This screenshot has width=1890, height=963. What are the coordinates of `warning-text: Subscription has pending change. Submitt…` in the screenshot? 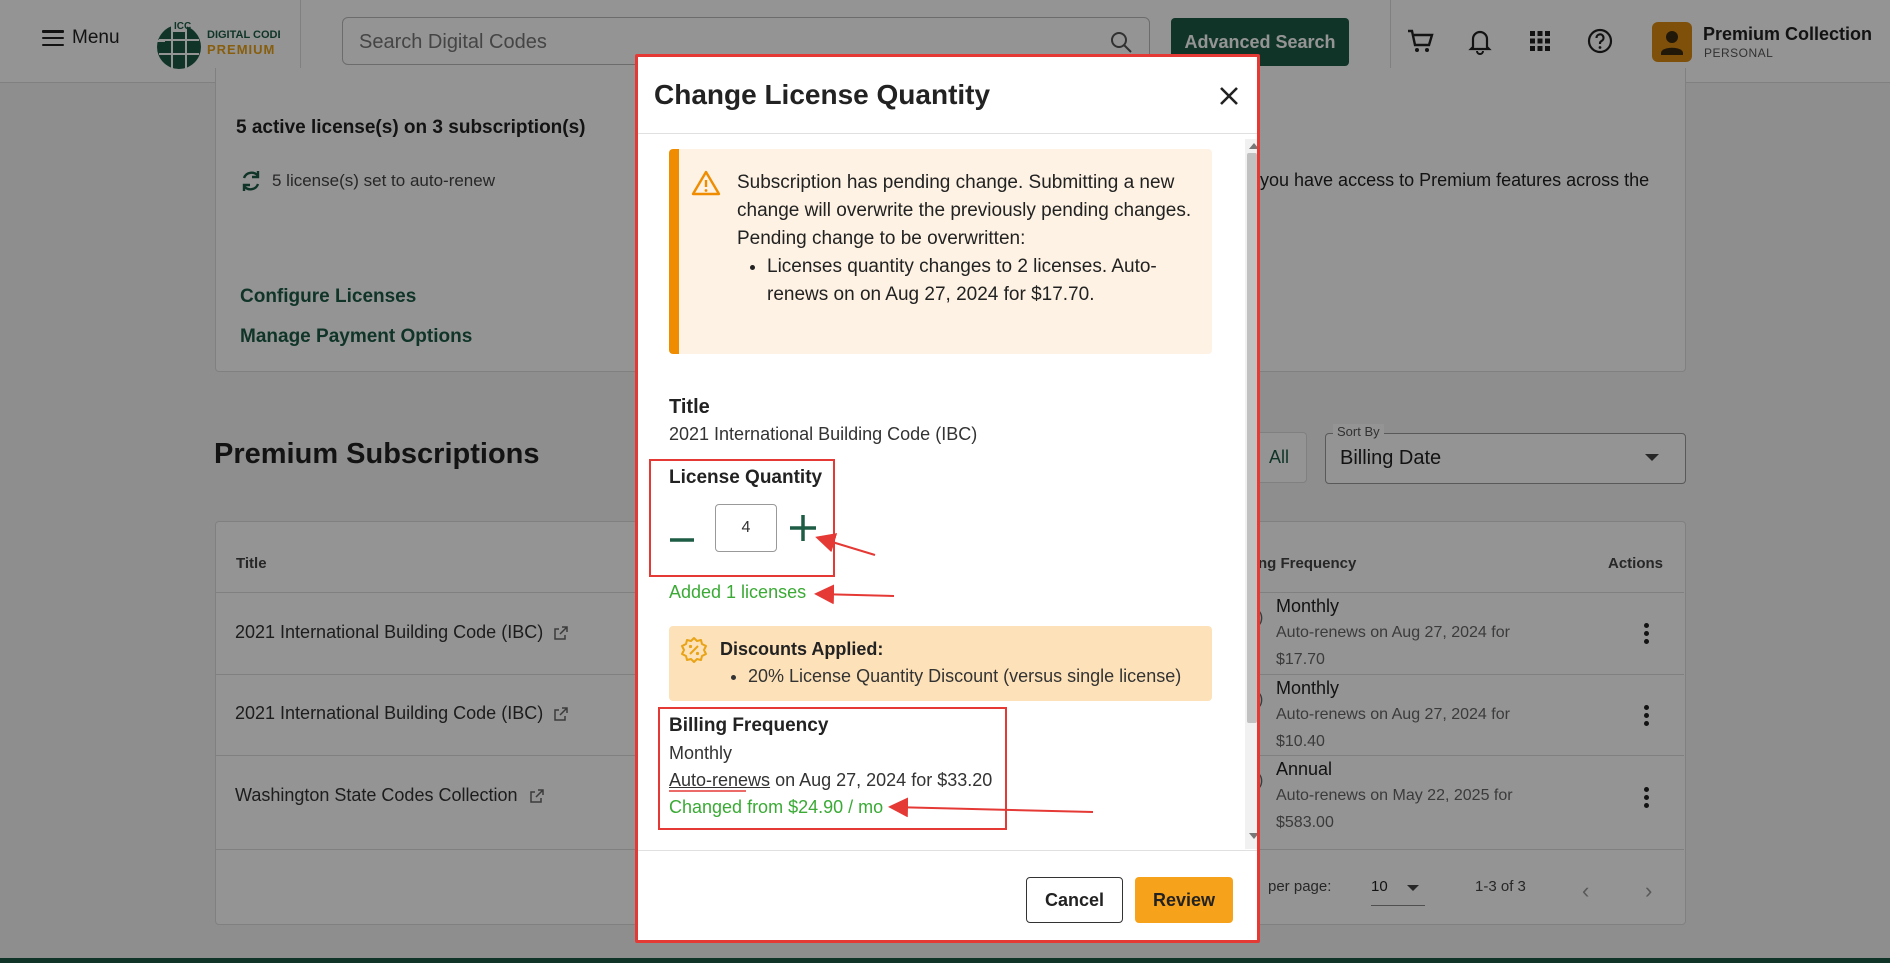 It's located at (967, 239).